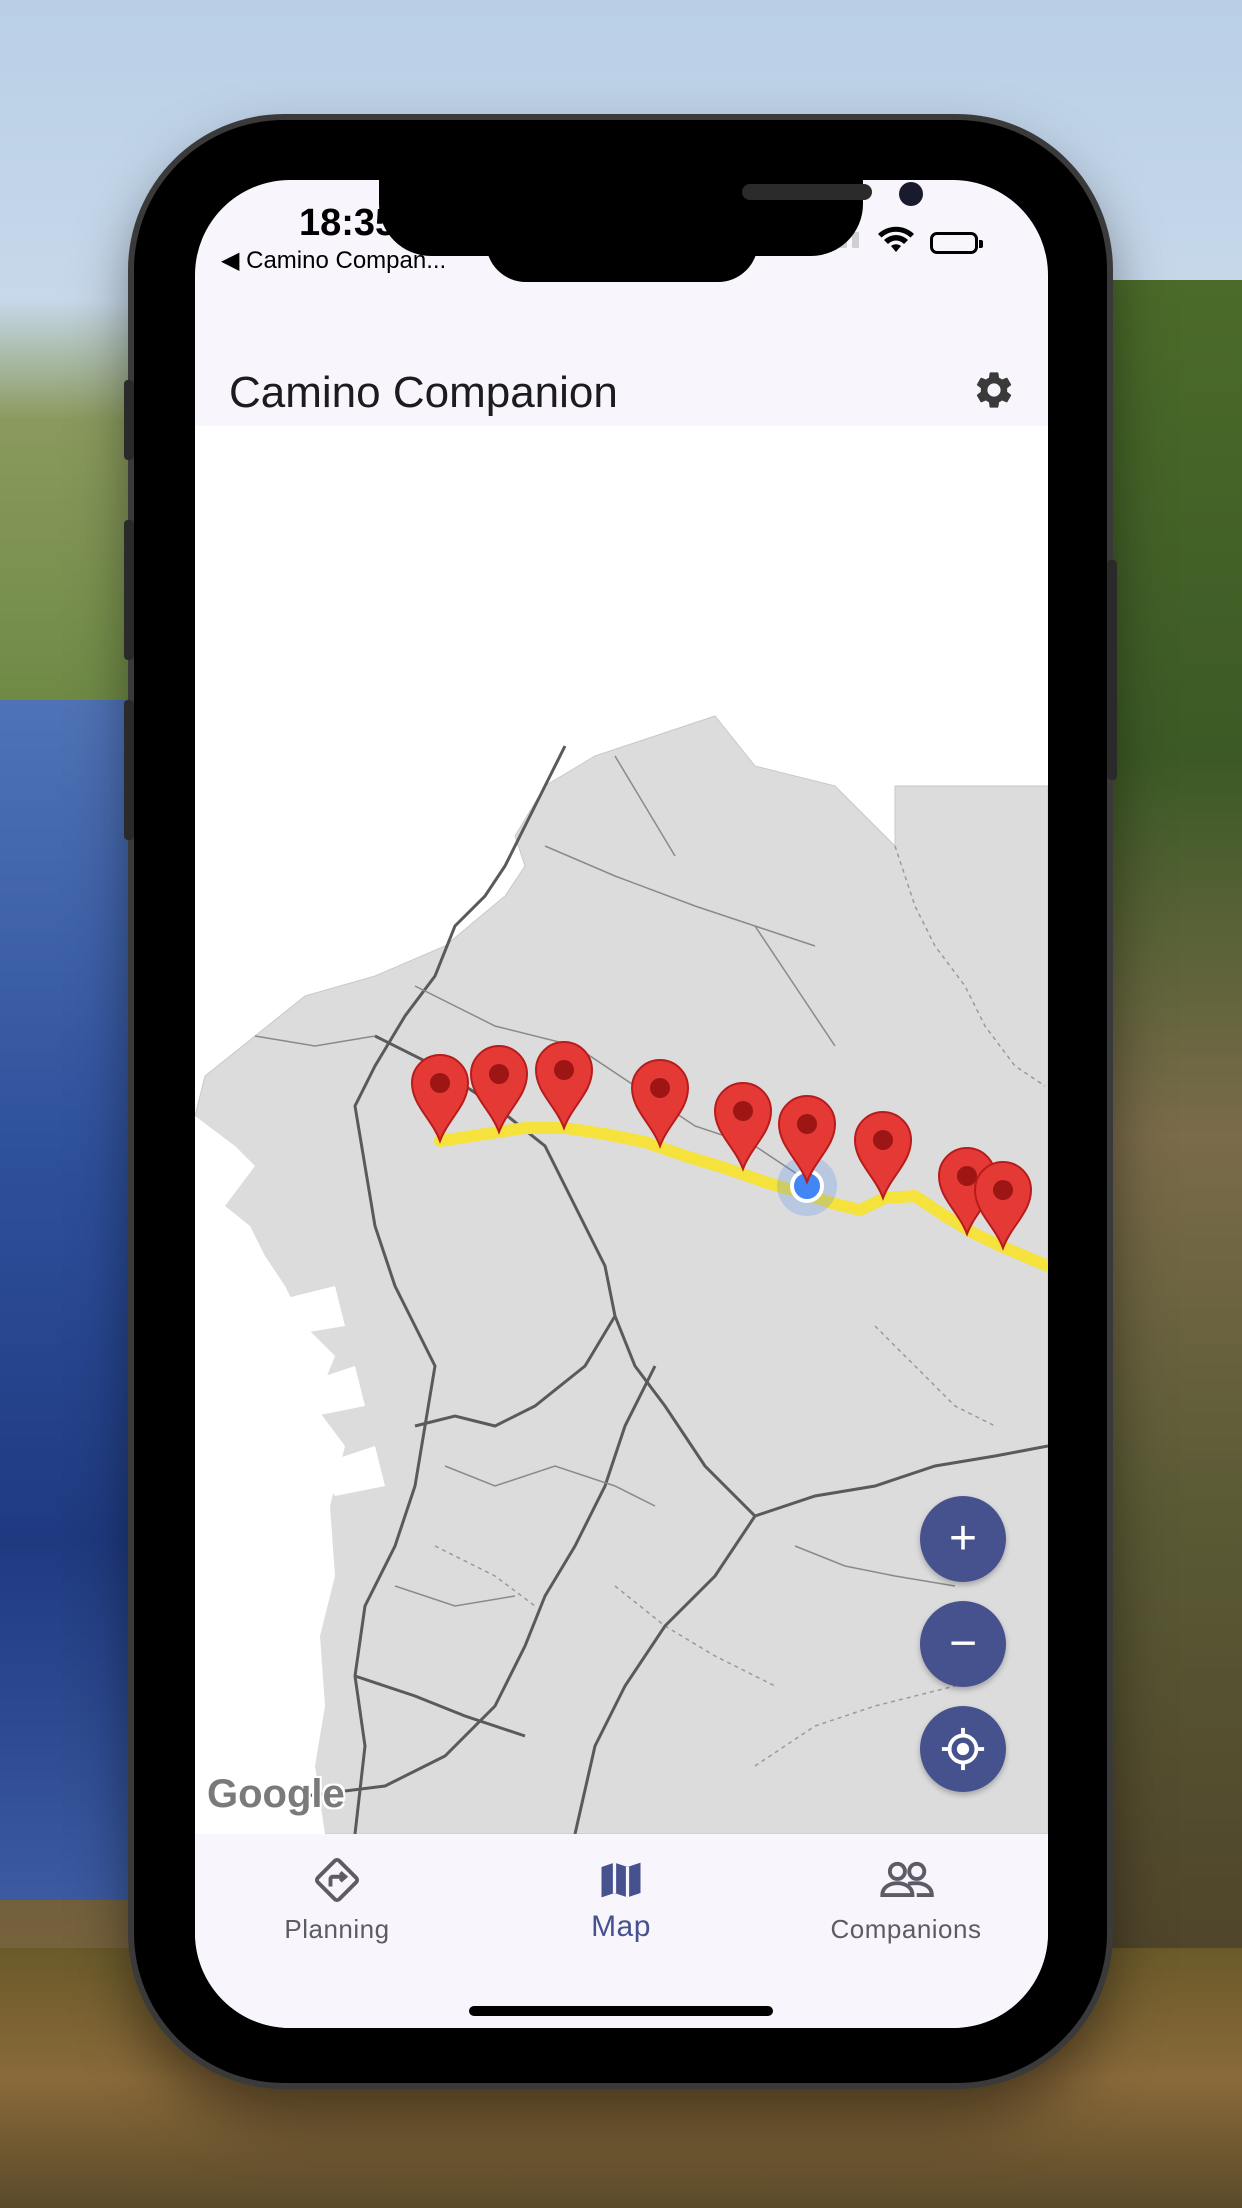  I want to click on speaker-grille, so click(807, 192).